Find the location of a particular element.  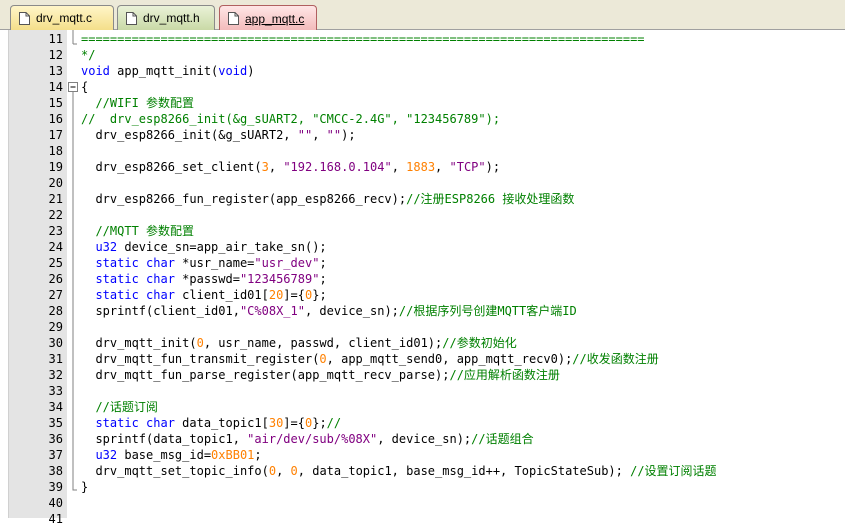

code-text: app_mqtt_init( is located at coordinates (164, 71).